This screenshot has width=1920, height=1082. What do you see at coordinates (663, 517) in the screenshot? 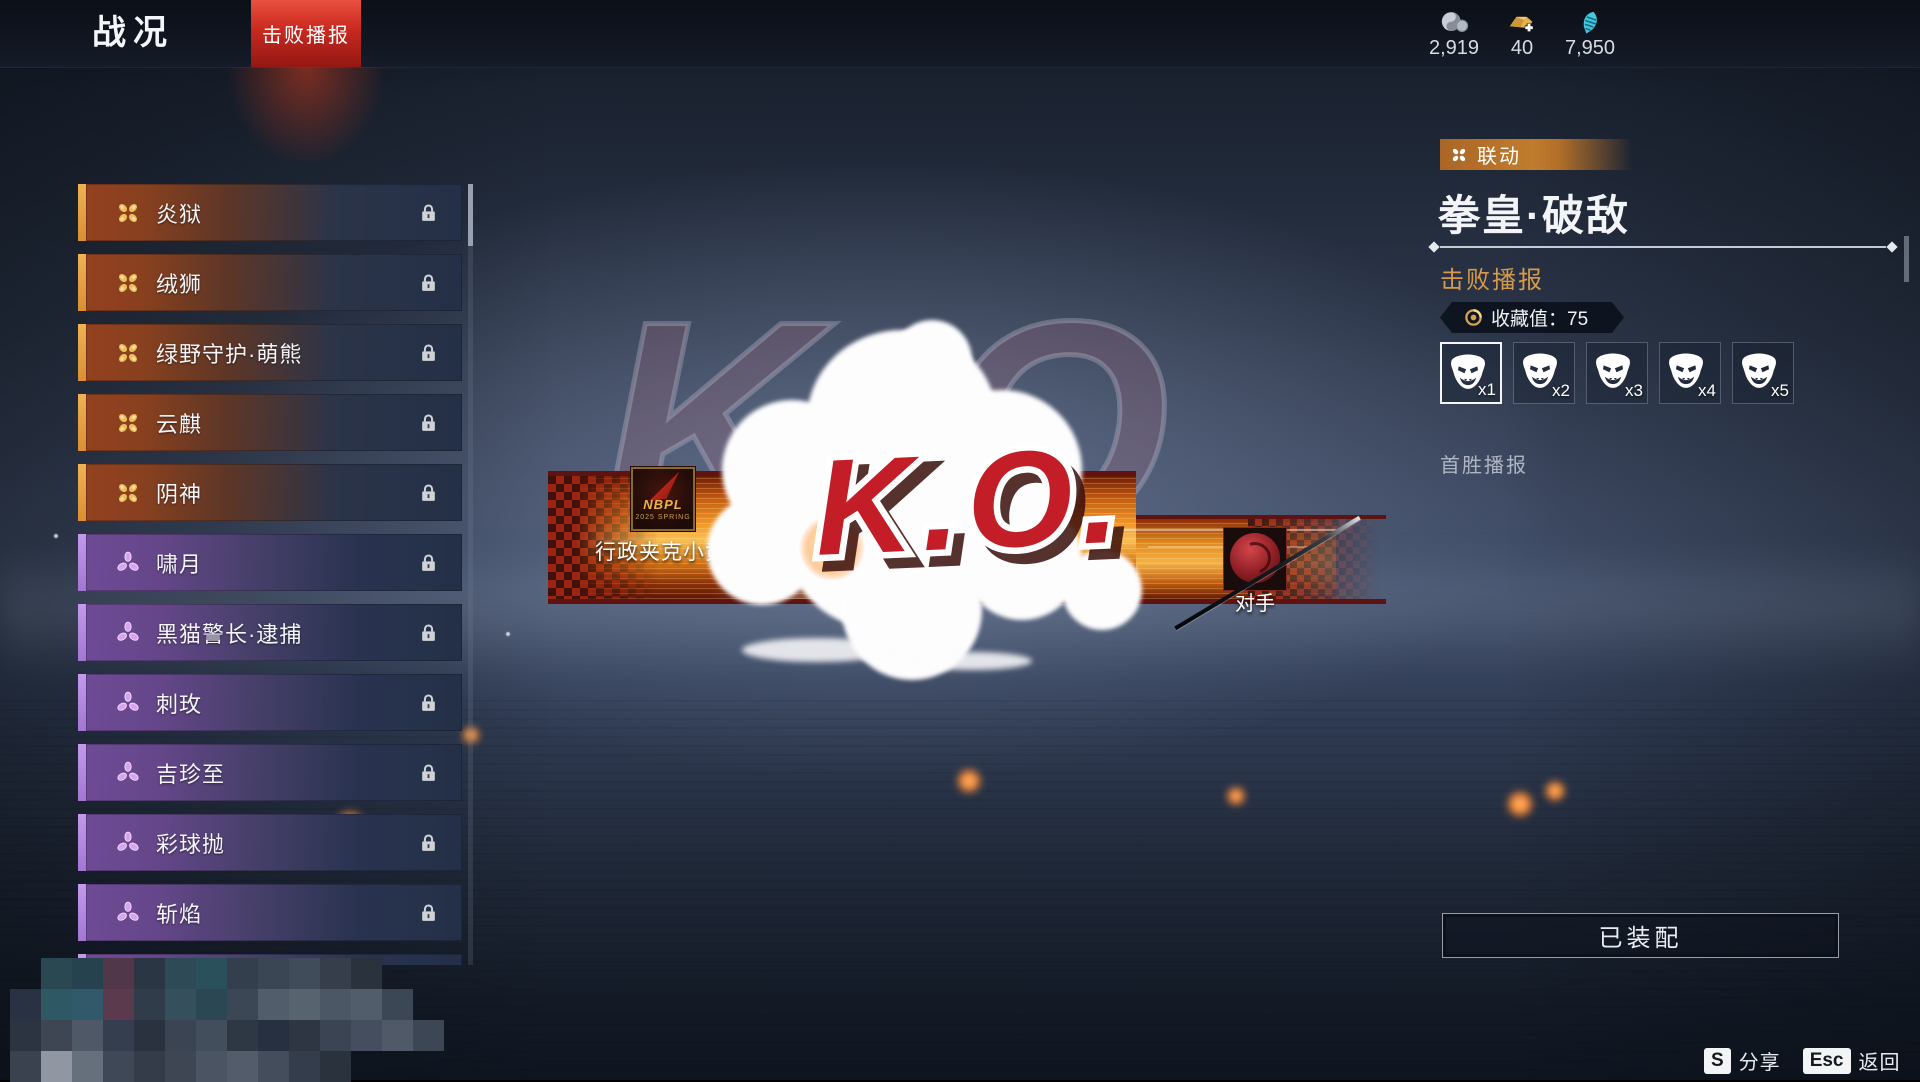
I see `nbpl-logo-subtext: 2025 SPRING` at bounding box center [663, 517].